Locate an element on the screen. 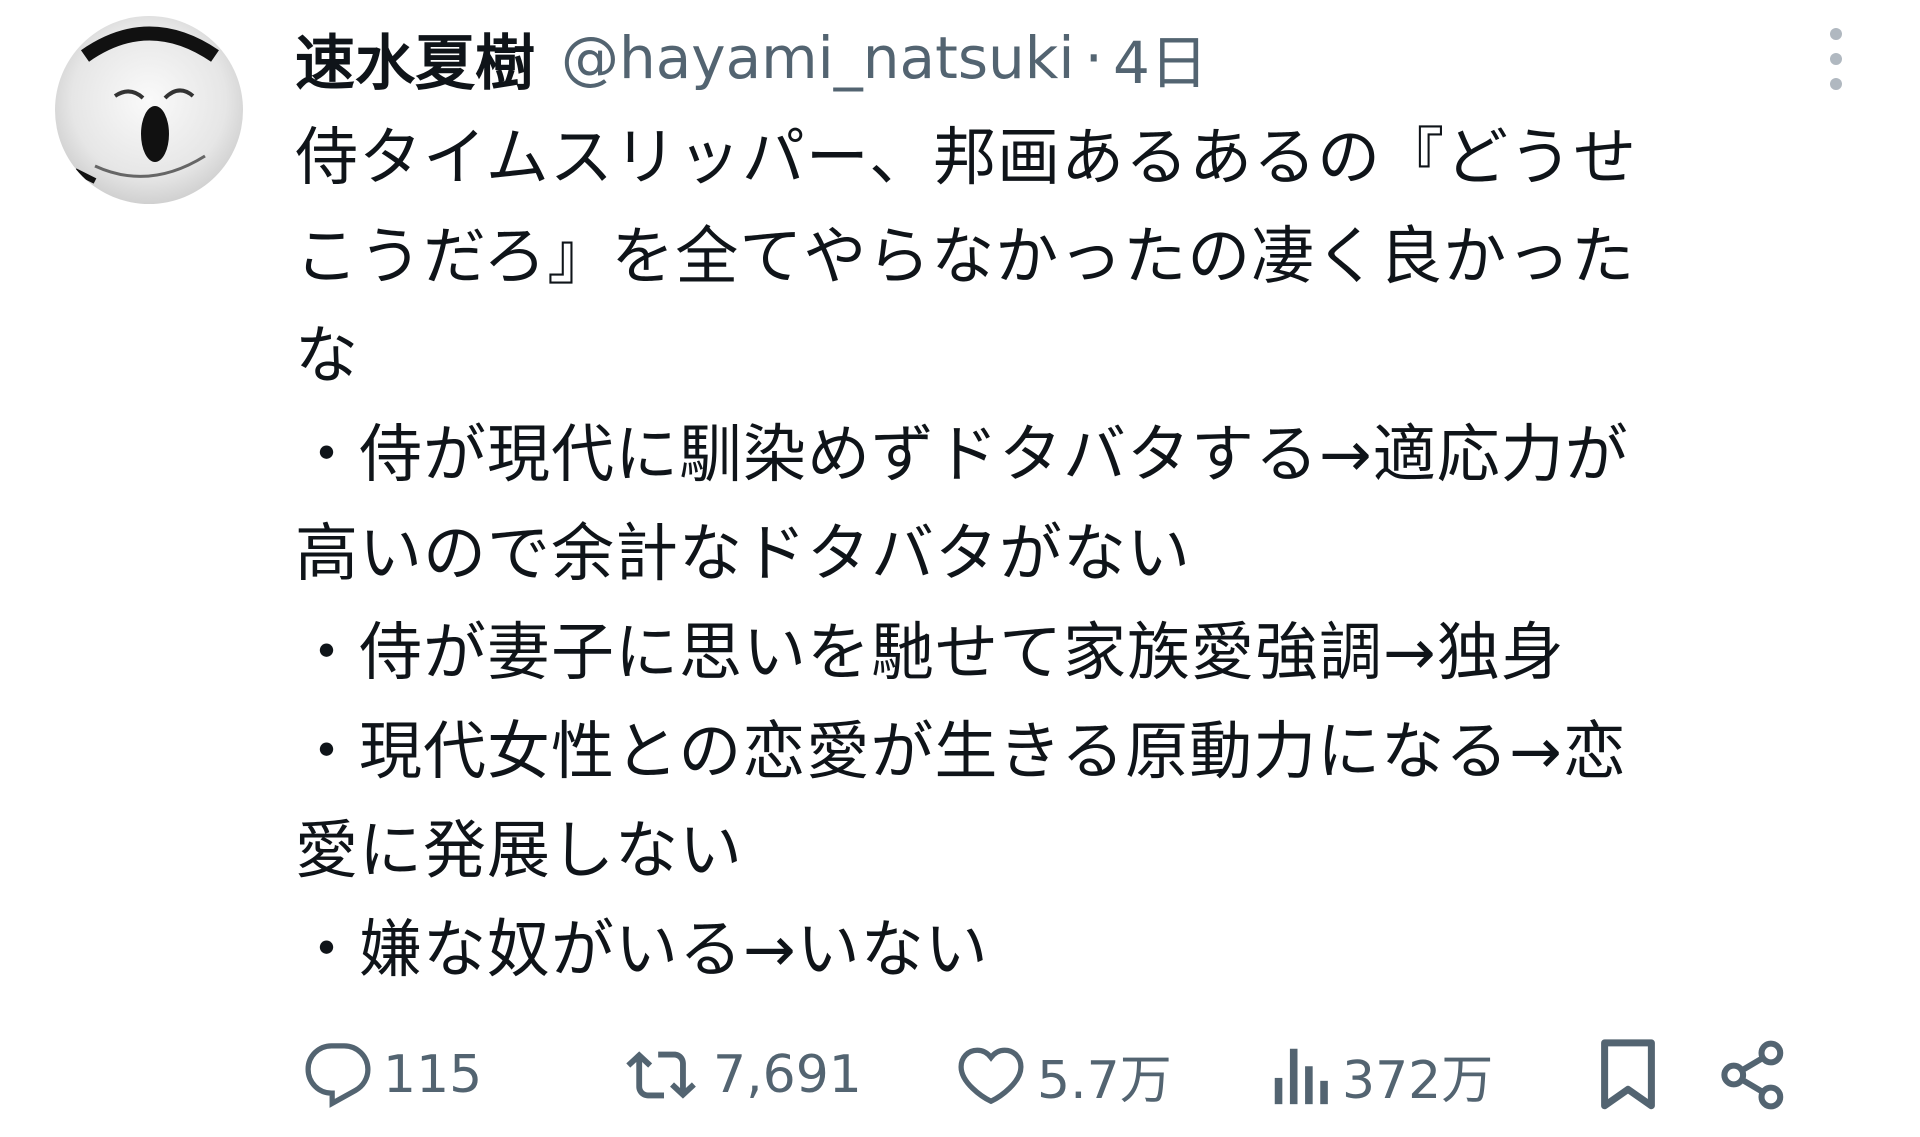 The image size is (1920, 1137). like-button: 5.7万 is located at coordinates (1063, 1075).